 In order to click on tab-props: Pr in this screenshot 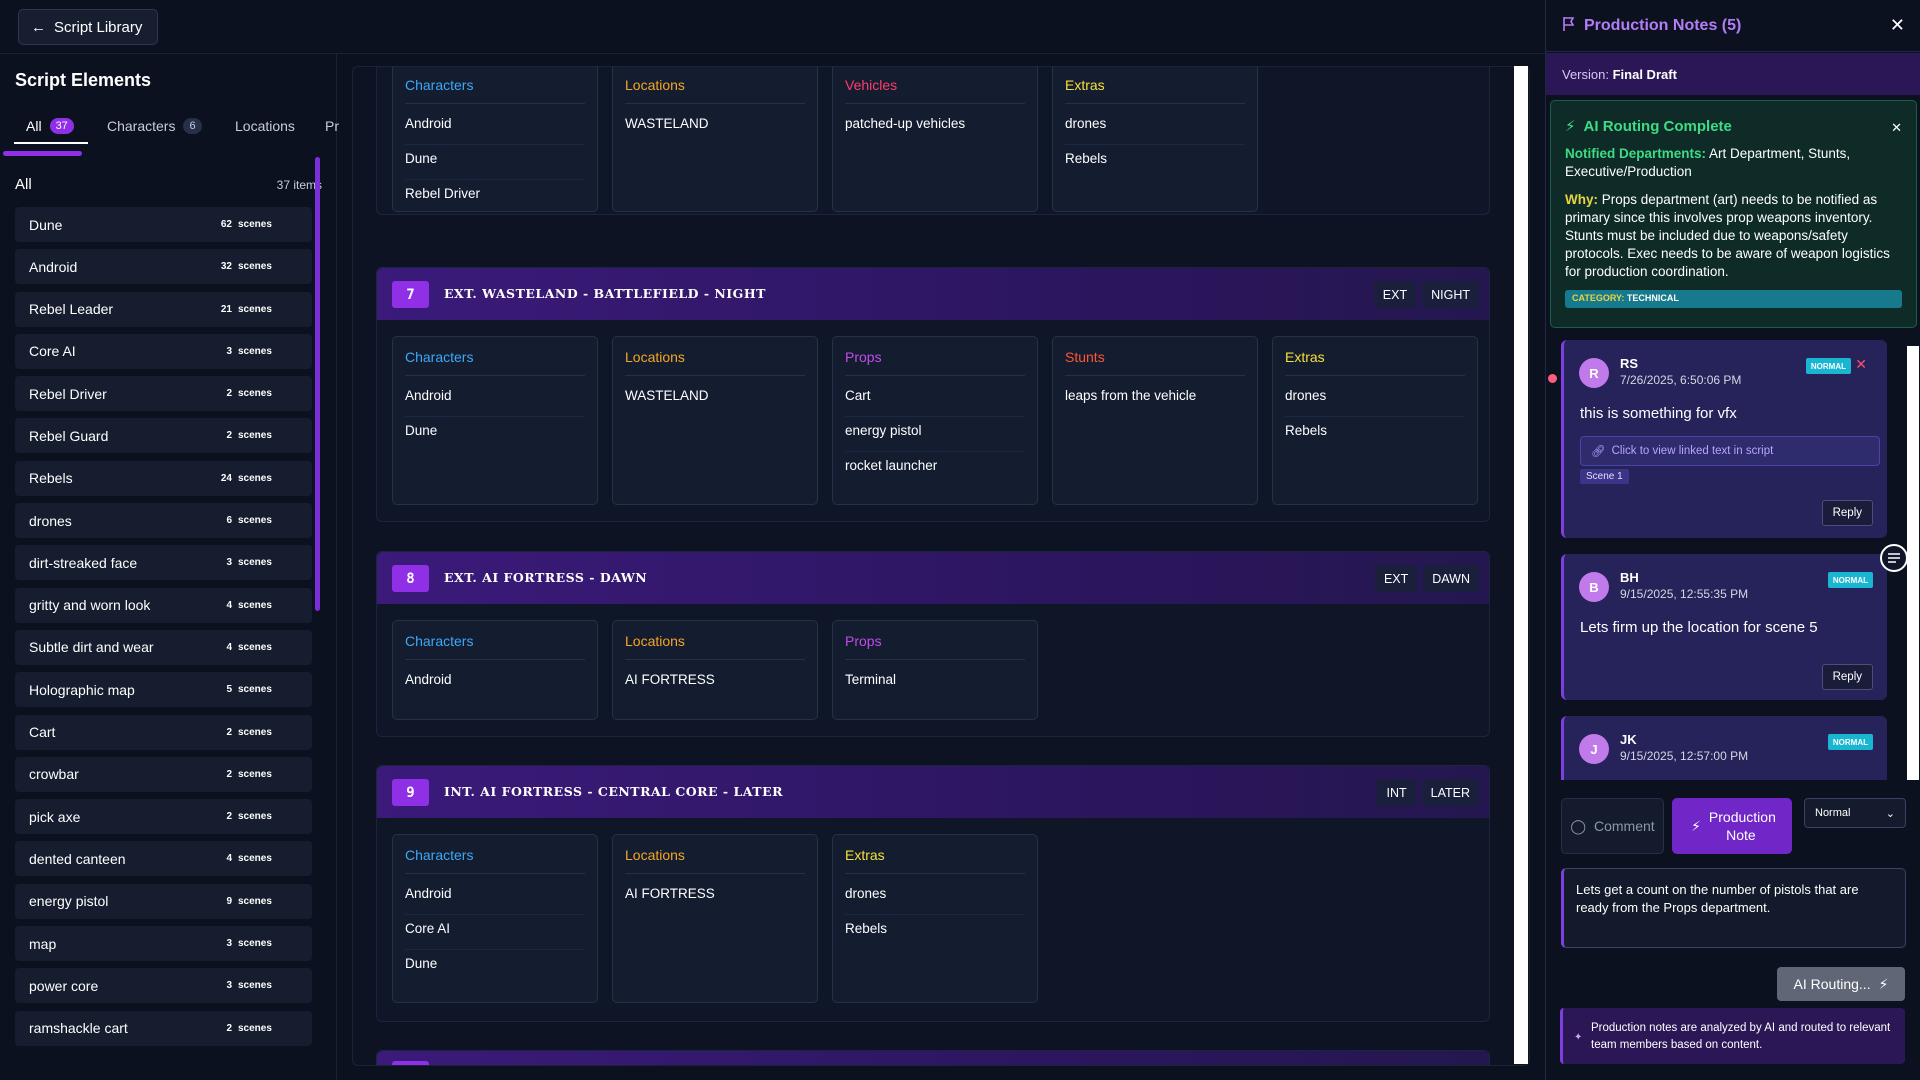, I will do `click(332, 126)`.